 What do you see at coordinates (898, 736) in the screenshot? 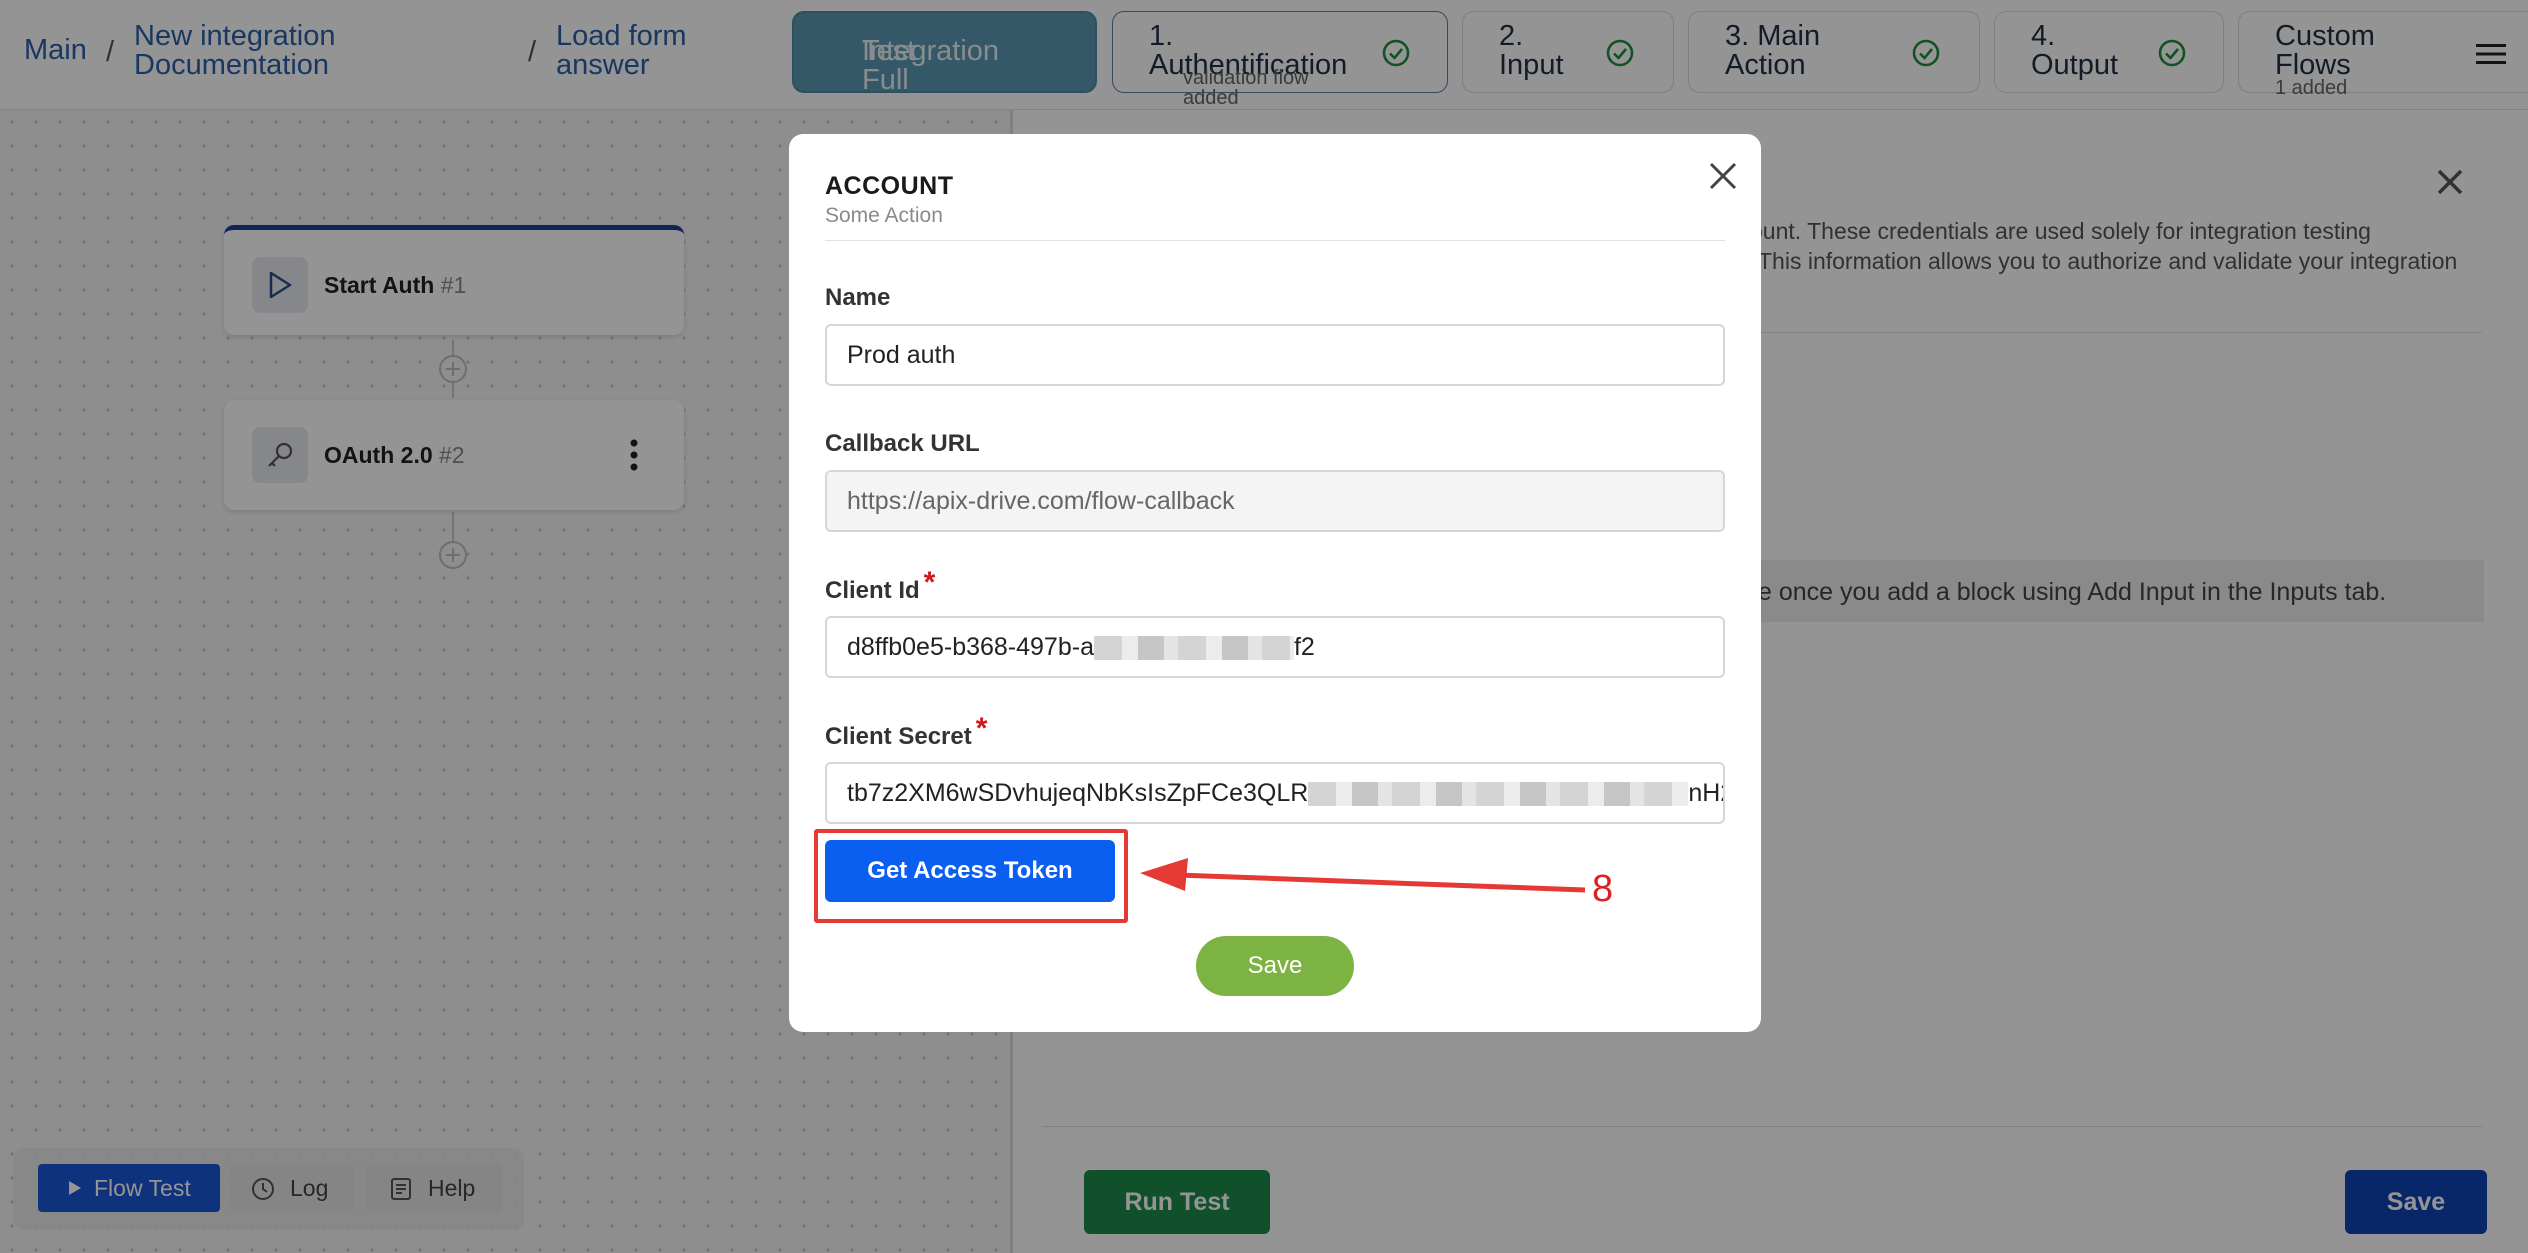
I see `client-secret-label-text: Client Secret` at bounding box center [898, 736].